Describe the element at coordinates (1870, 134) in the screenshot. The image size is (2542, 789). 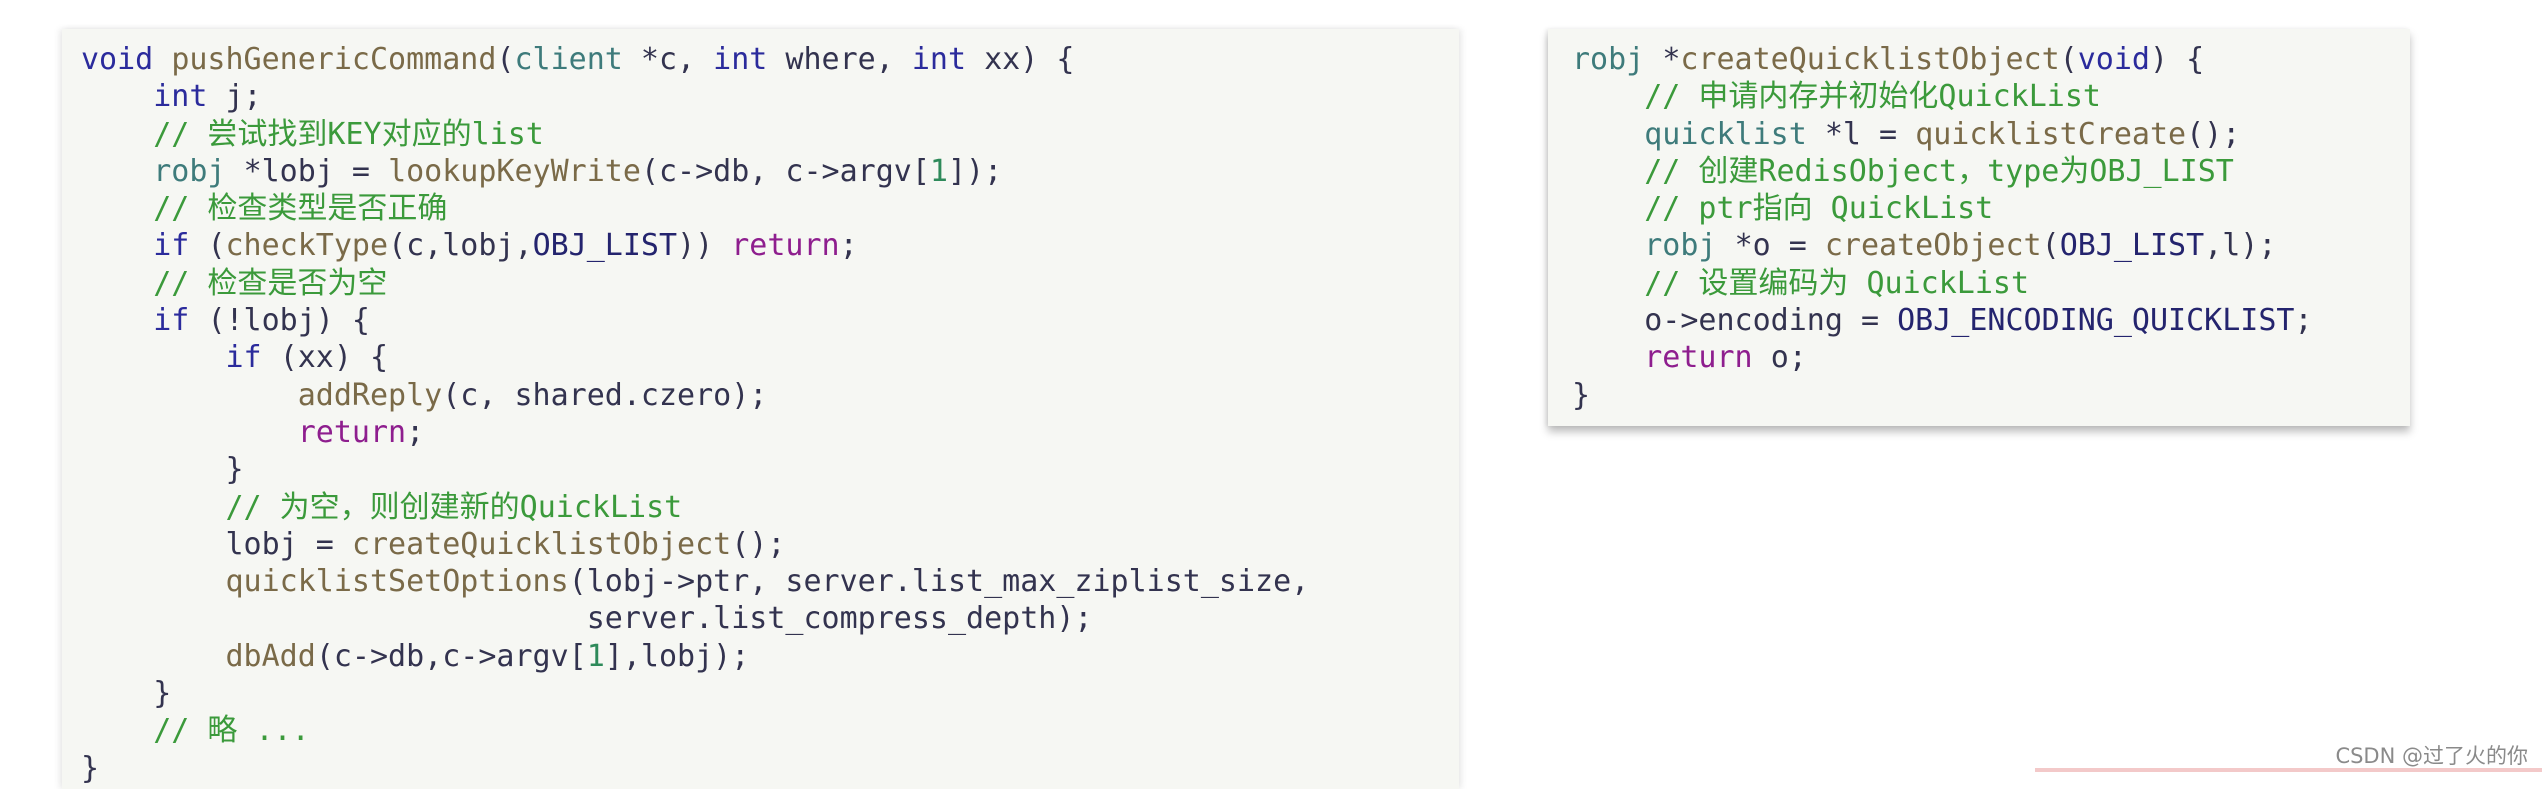
I see `code-token: *l =` at that location.